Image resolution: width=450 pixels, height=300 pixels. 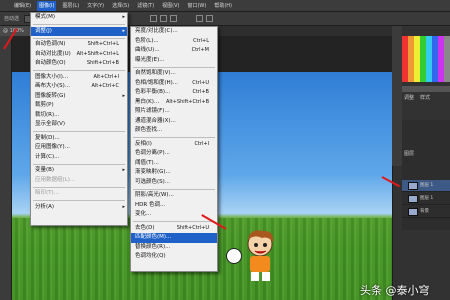 I want to click on menubar-item: 滤镜(T), so click(x=145, y=6).